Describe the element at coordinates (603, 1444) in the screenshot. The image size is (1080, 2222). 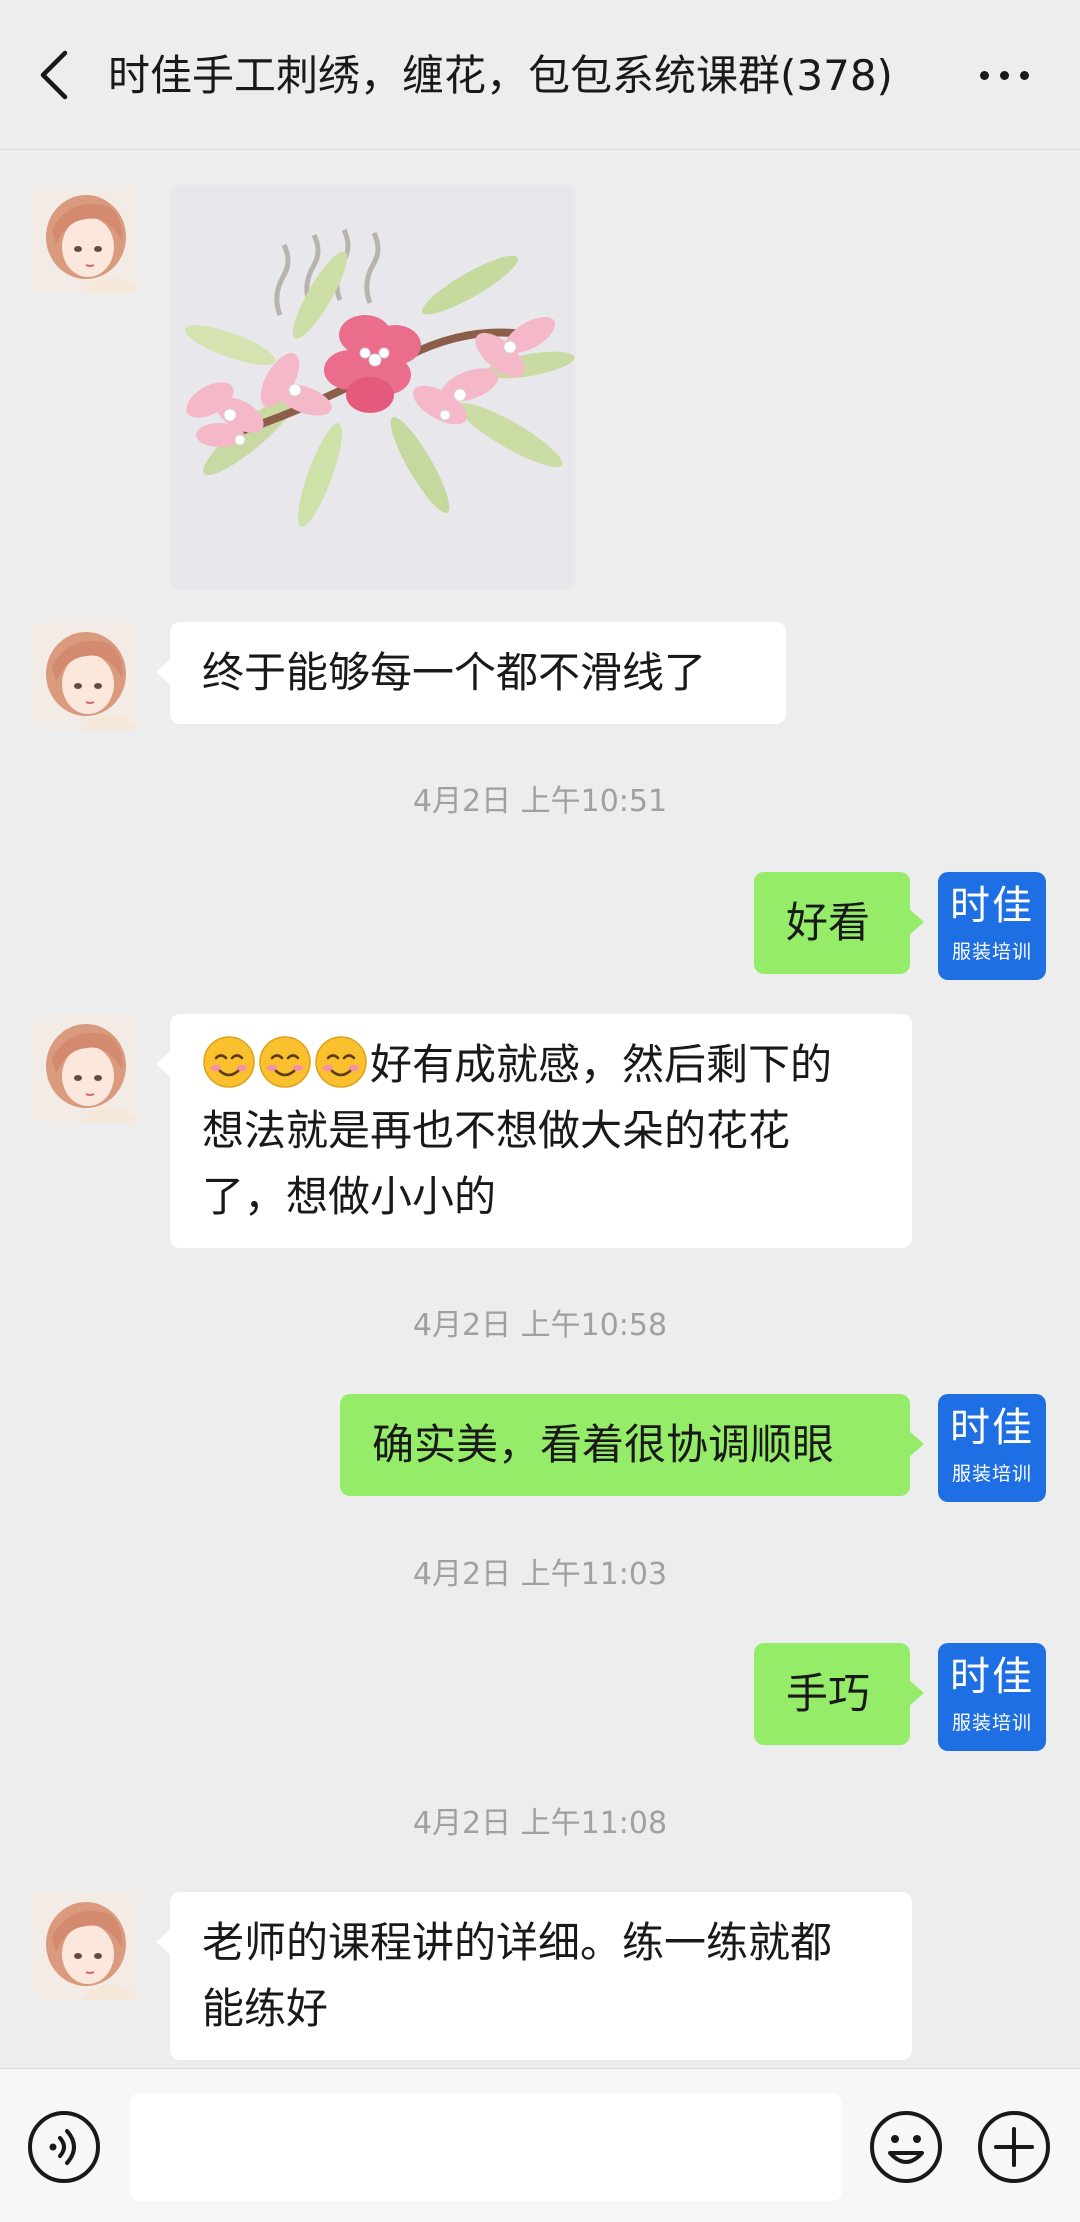
I see `message-text: 确实美，看着很协调顺眼` at that location.